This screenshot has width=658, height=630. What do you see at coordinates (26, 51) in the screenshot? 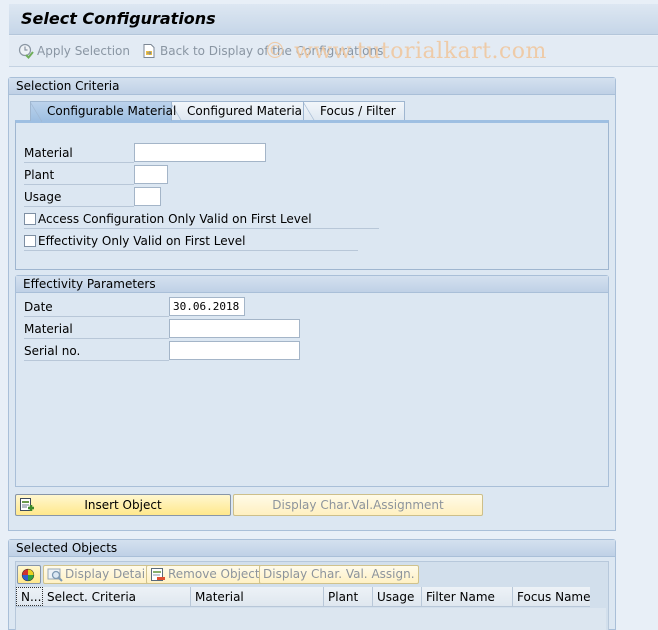
I see `clock-check-icon` at bounding box center [26, 51].